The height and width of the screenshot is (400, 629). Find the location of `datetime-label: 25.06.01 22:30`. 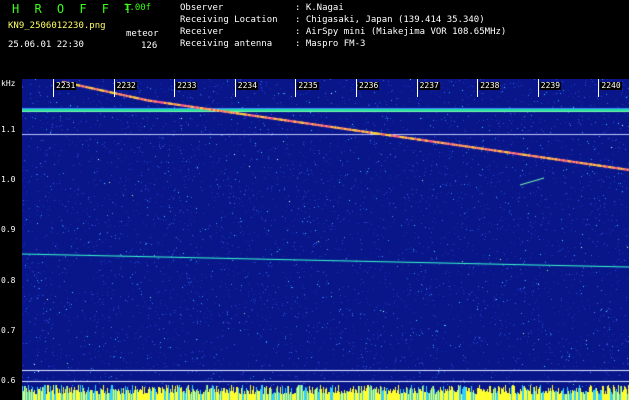

datetime-label: 25.06.01 22:30 is located at coordinates (46, 45).